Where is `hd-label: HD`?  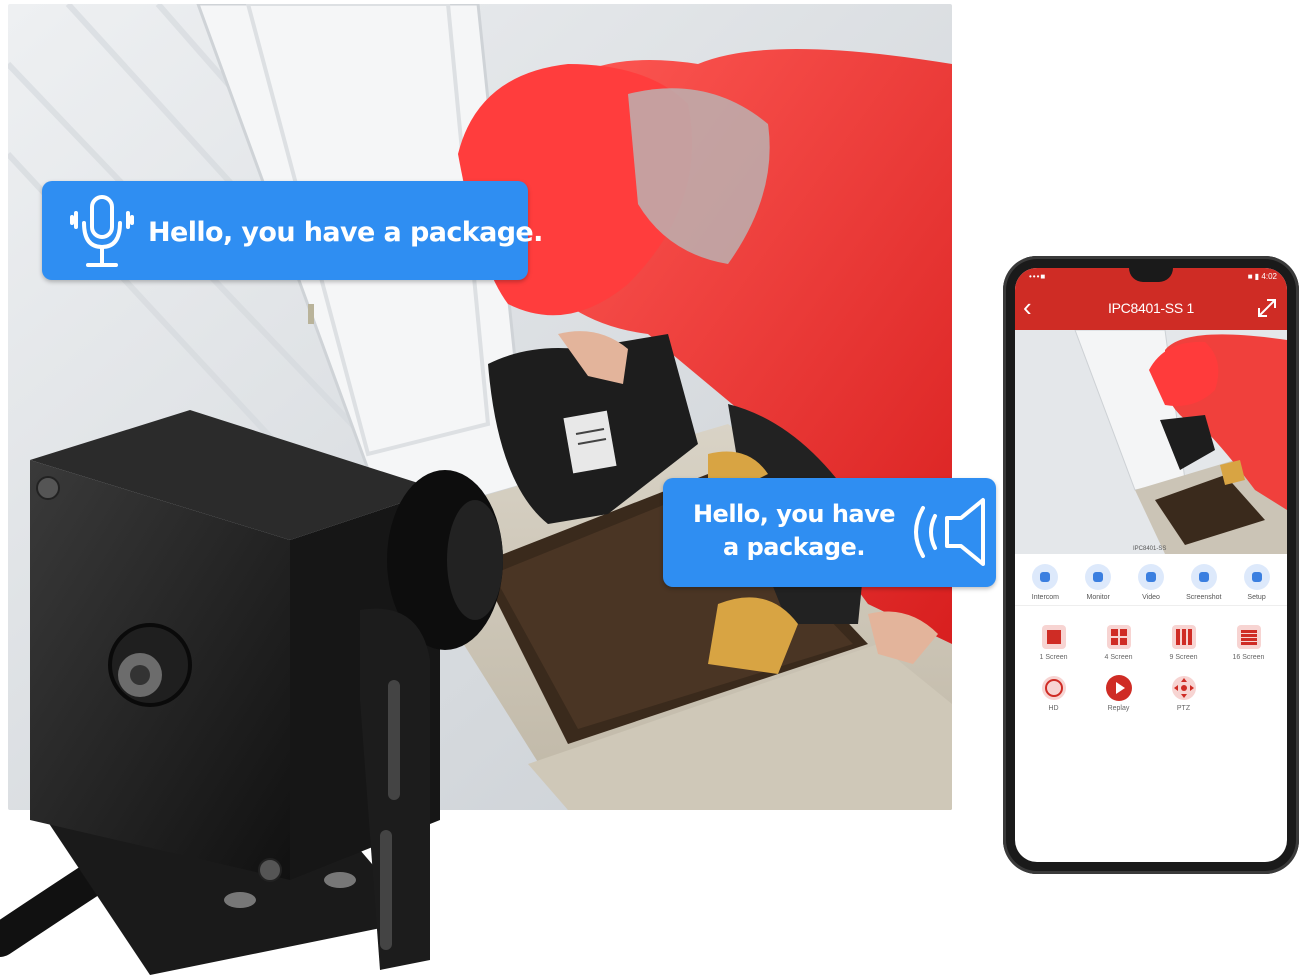
hd-label: HD is located at coordinates (1053, 708).